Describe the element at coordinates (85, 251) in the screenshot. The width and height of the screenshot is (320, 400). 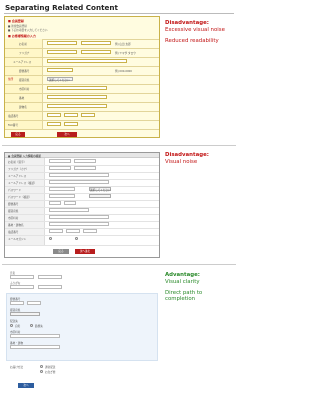
I see `next-button: 次へ進む` at that location.